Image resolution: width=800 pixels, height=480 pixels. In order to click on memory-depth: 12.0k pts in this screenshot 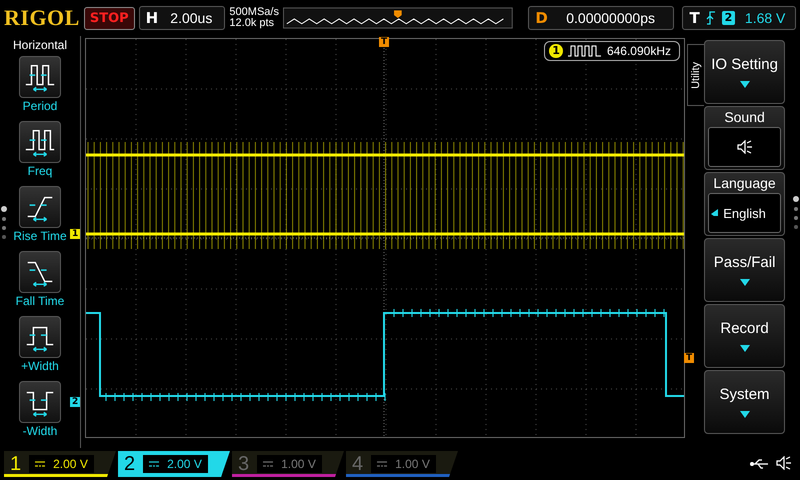, I will do `click(252, 23)`.